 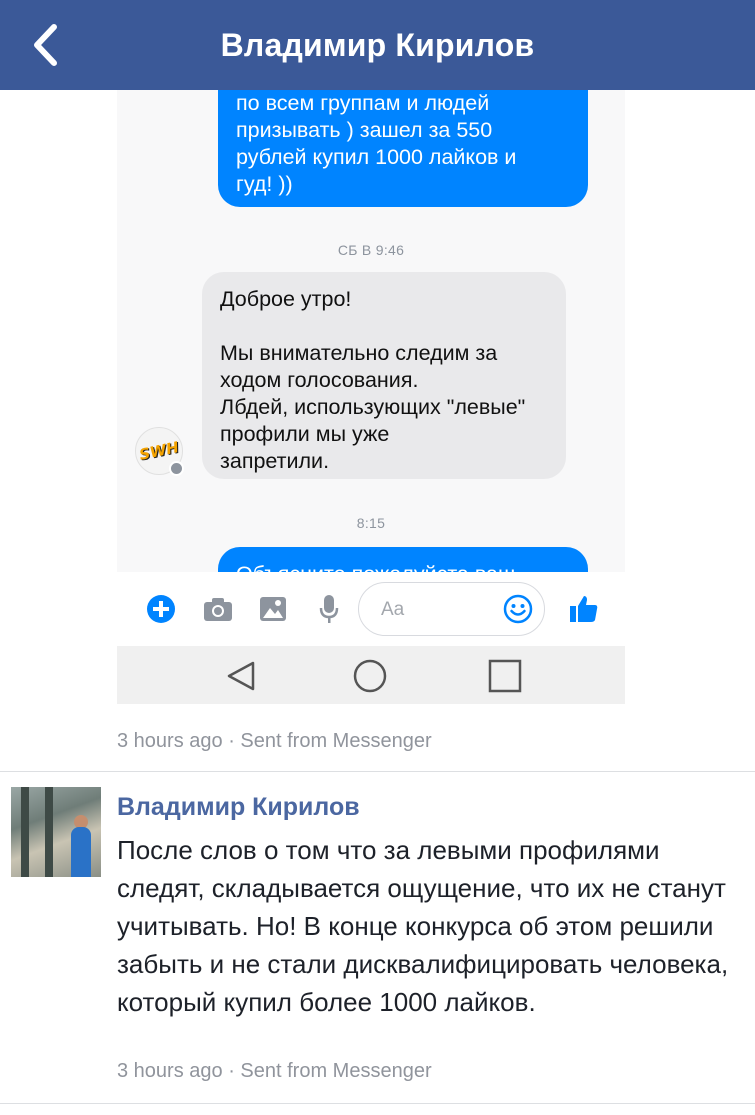 What do you see at coordinates (274, 1071) in the screenshot?
I see `comment-meta: 3 hours ago · Sent from Messenger` at bounding box center [274, 1071].